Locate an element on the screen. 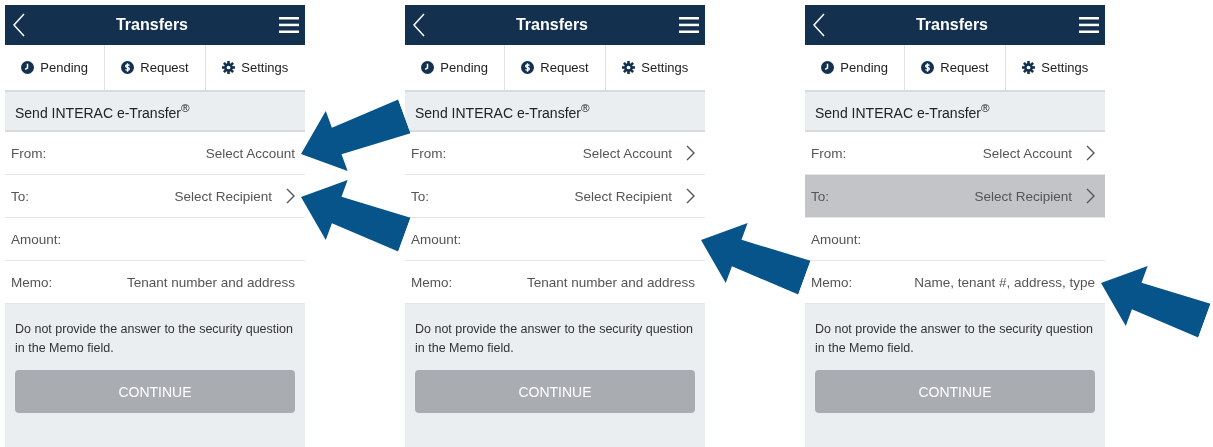 The height and width of the screenshot is (447, 1213). form-row: Memo: Name, tenant #, address, type is located at coordinates (955, 282).